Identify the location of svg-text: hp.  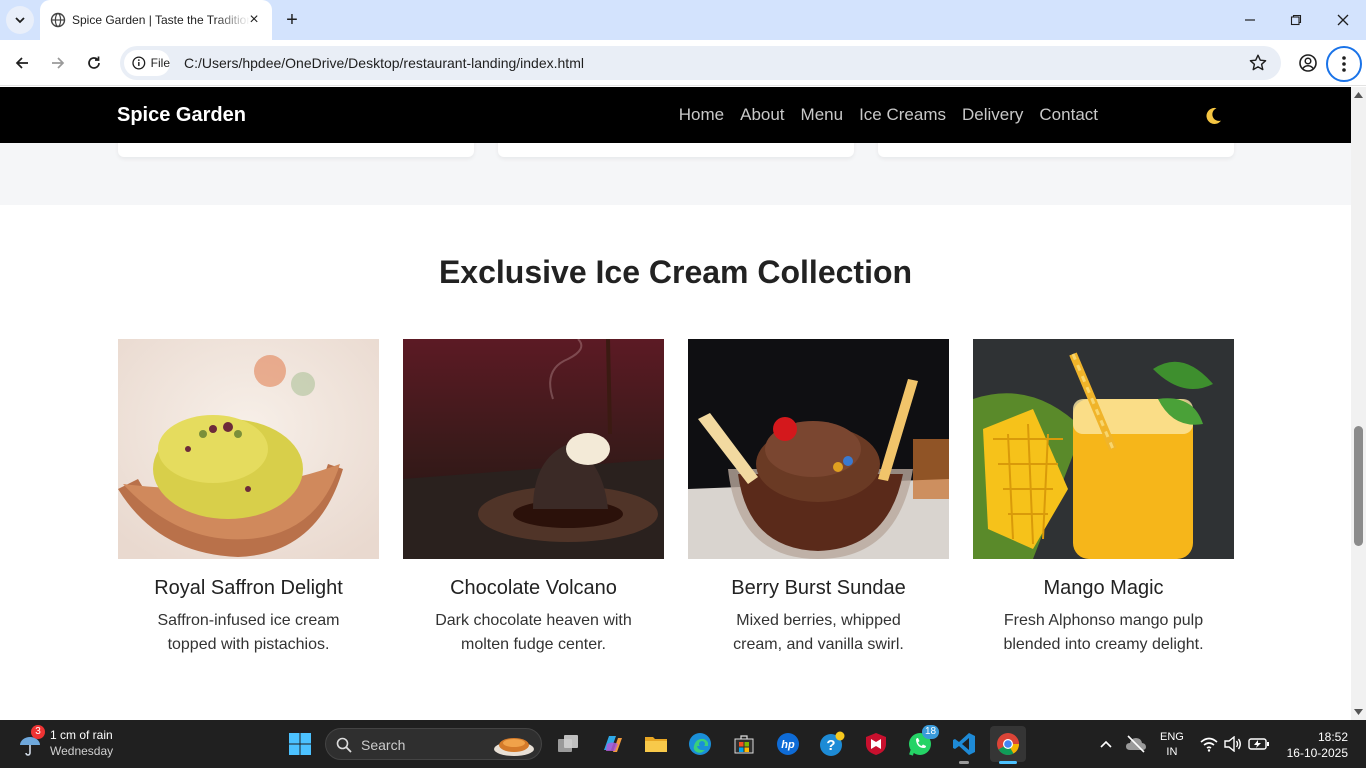
(788, 745).